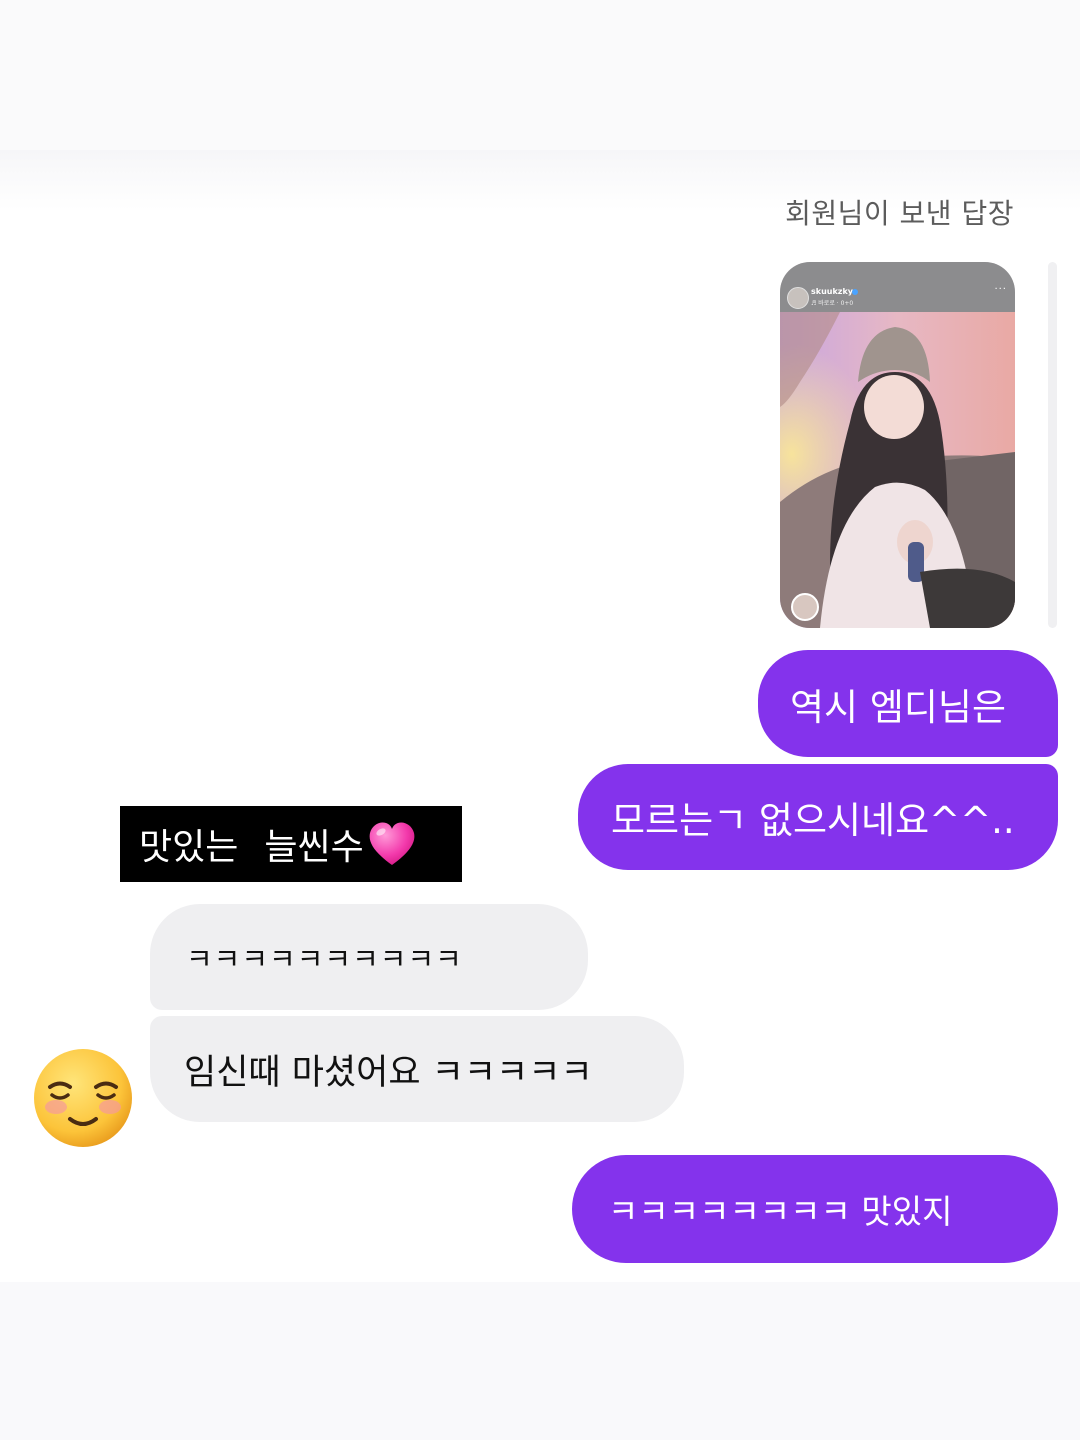  Describe the element at coordinates (189, 847) in the screenshot. I see `sticker-word: 맛있는` at that location.